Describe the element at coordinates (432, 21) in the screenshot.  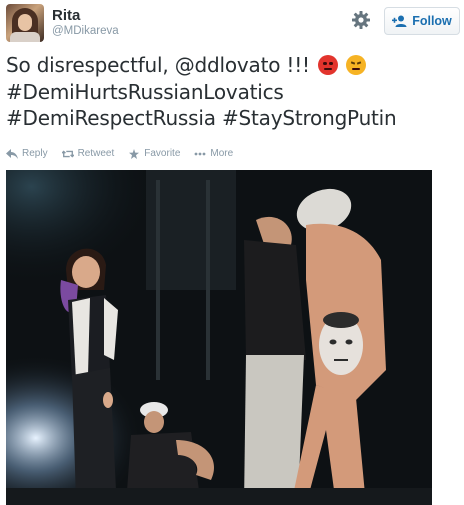
I see `follow-label: Follow` at that location.